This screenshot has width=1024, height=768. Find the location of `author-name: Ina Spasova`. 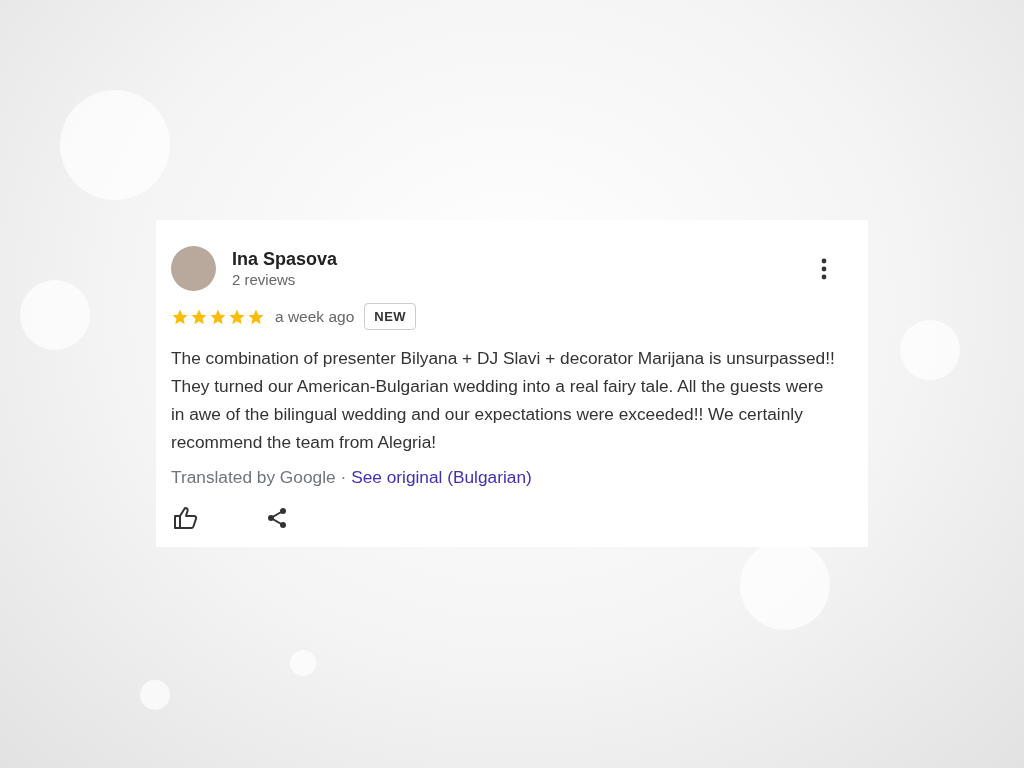

author-name: Ina Spasova is located at coordinates (285, 258).